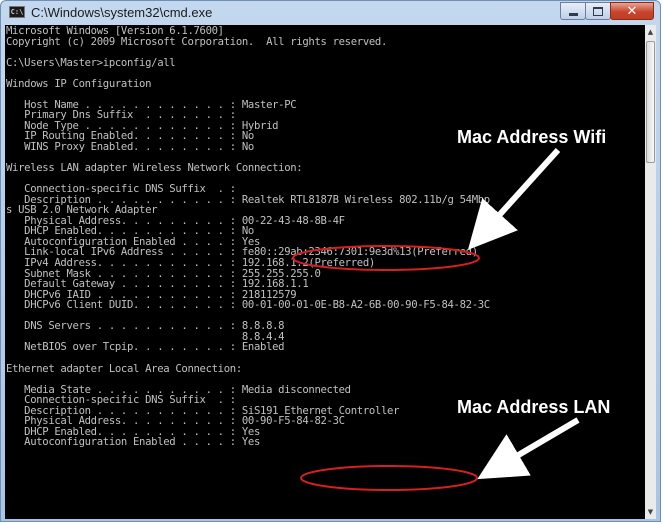 This screenshot has height=524, width=663. What do you see at coordinates (122, 12) in the screenshot?
I see `window-title: C:\Windows\system32\cmd.exe` at bounding box center [122, 12].